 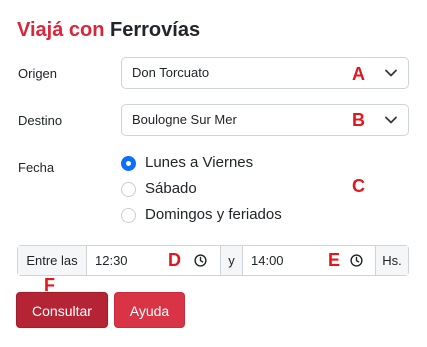 What do you see at coordinates (171, 72) in the screenshot?
I see `origin-value: Don Torcuato` at bounding box center [171, 72].